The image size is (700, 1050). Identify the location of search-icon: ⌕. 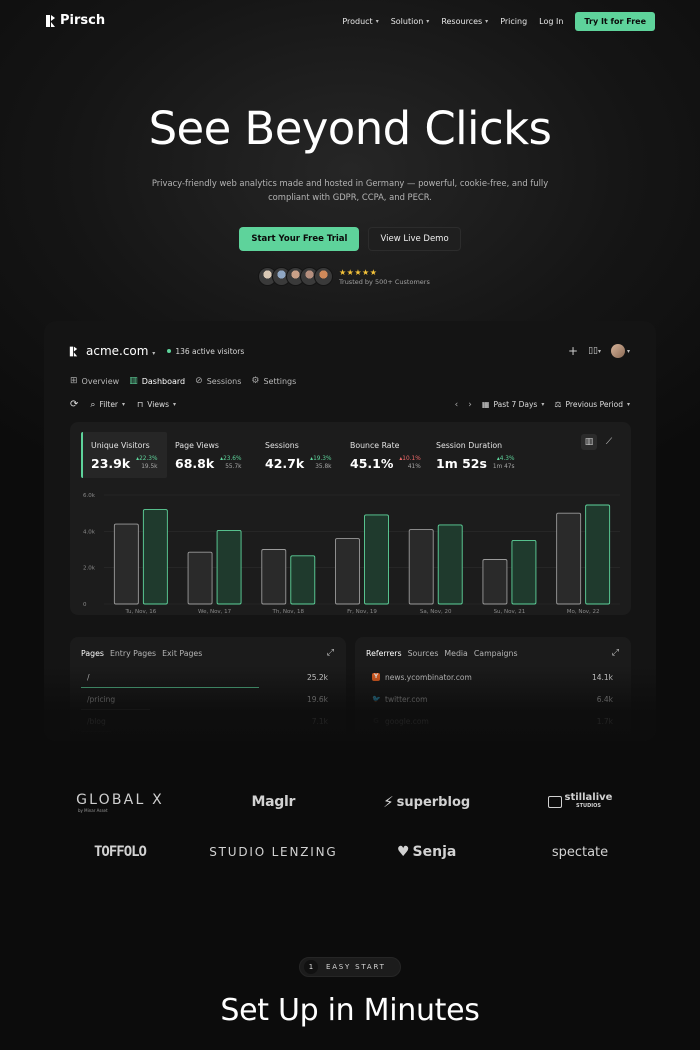
(93, 404).